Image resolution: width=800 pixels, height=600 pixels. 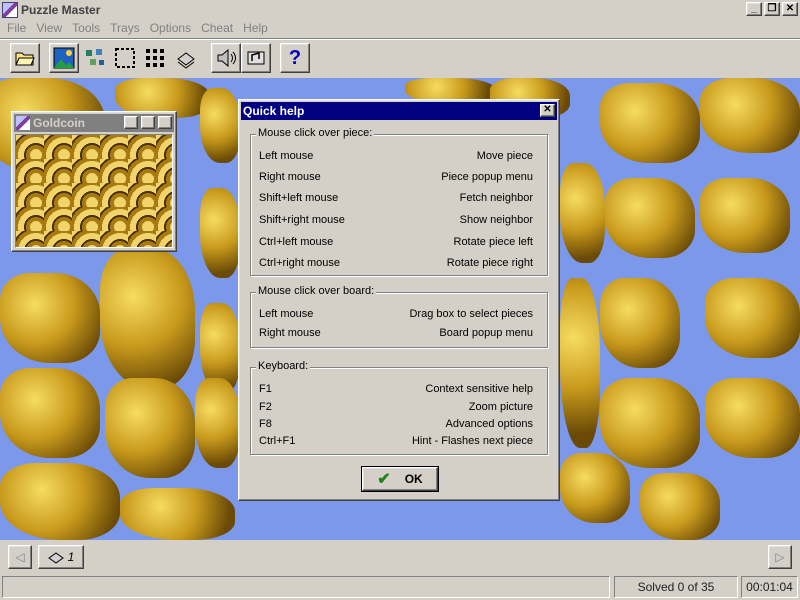 What do you see at coordinates (71, 557) in the screenshot?
I see `tray-number: 1` at bounding box center [71, 557].